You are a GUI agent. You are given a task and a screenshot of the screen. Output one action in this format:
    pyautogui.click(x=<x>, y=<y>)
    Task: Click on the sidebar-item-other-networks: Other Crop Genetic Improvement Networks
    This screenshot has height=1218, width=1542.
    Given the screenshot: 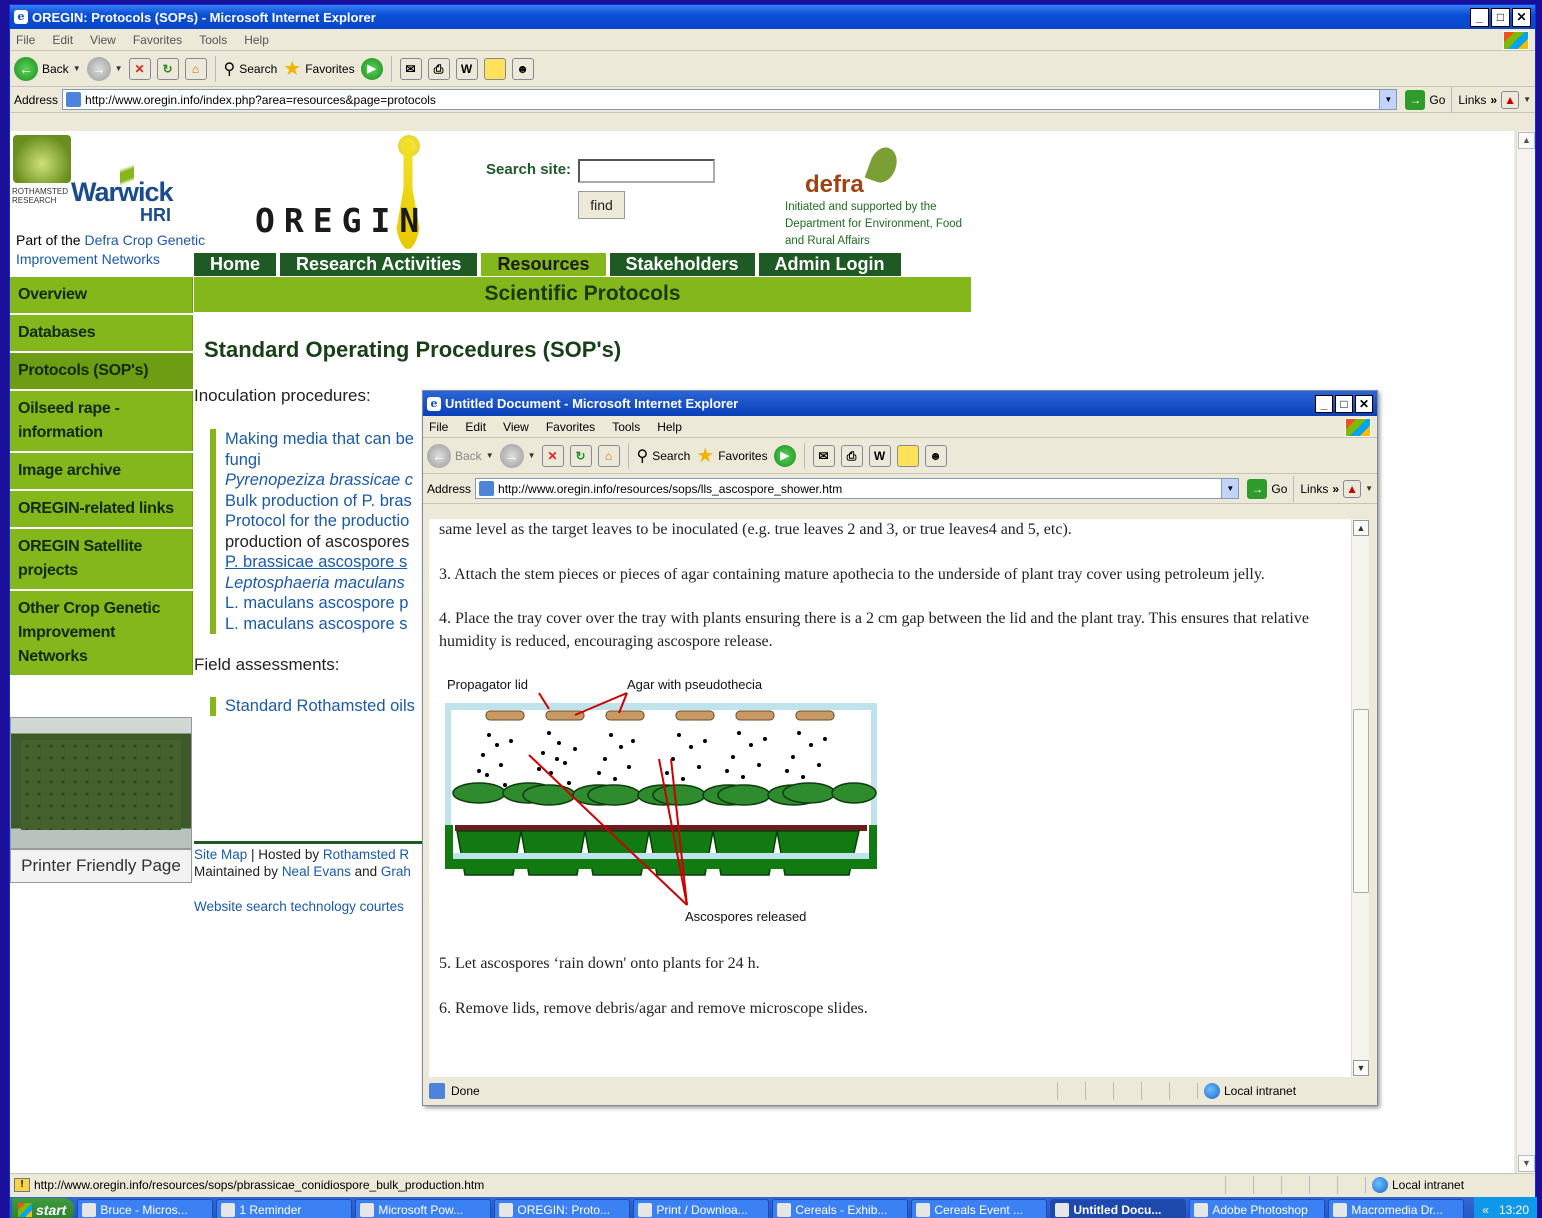 What is the action you would take?
    pyautogui.click(x=101, y=633)
    